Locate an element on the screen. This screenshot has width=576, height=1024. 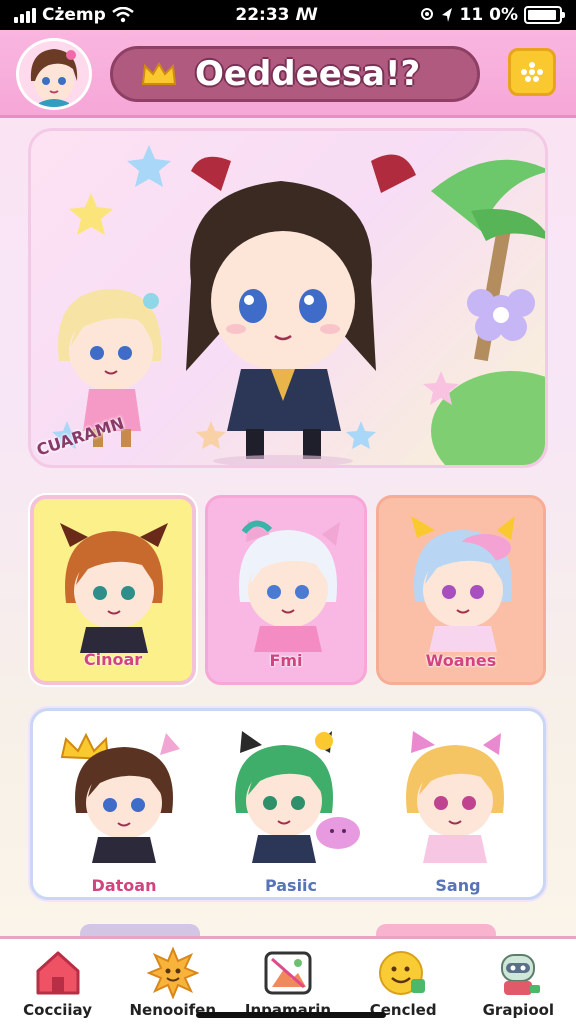
battery-icon is located at coordinates (544, 15).